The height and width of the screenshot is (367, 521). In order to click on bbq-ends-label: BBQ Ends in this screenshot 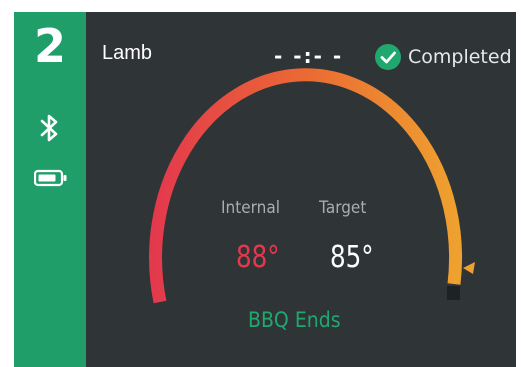, I will do `click(294, 320)`.